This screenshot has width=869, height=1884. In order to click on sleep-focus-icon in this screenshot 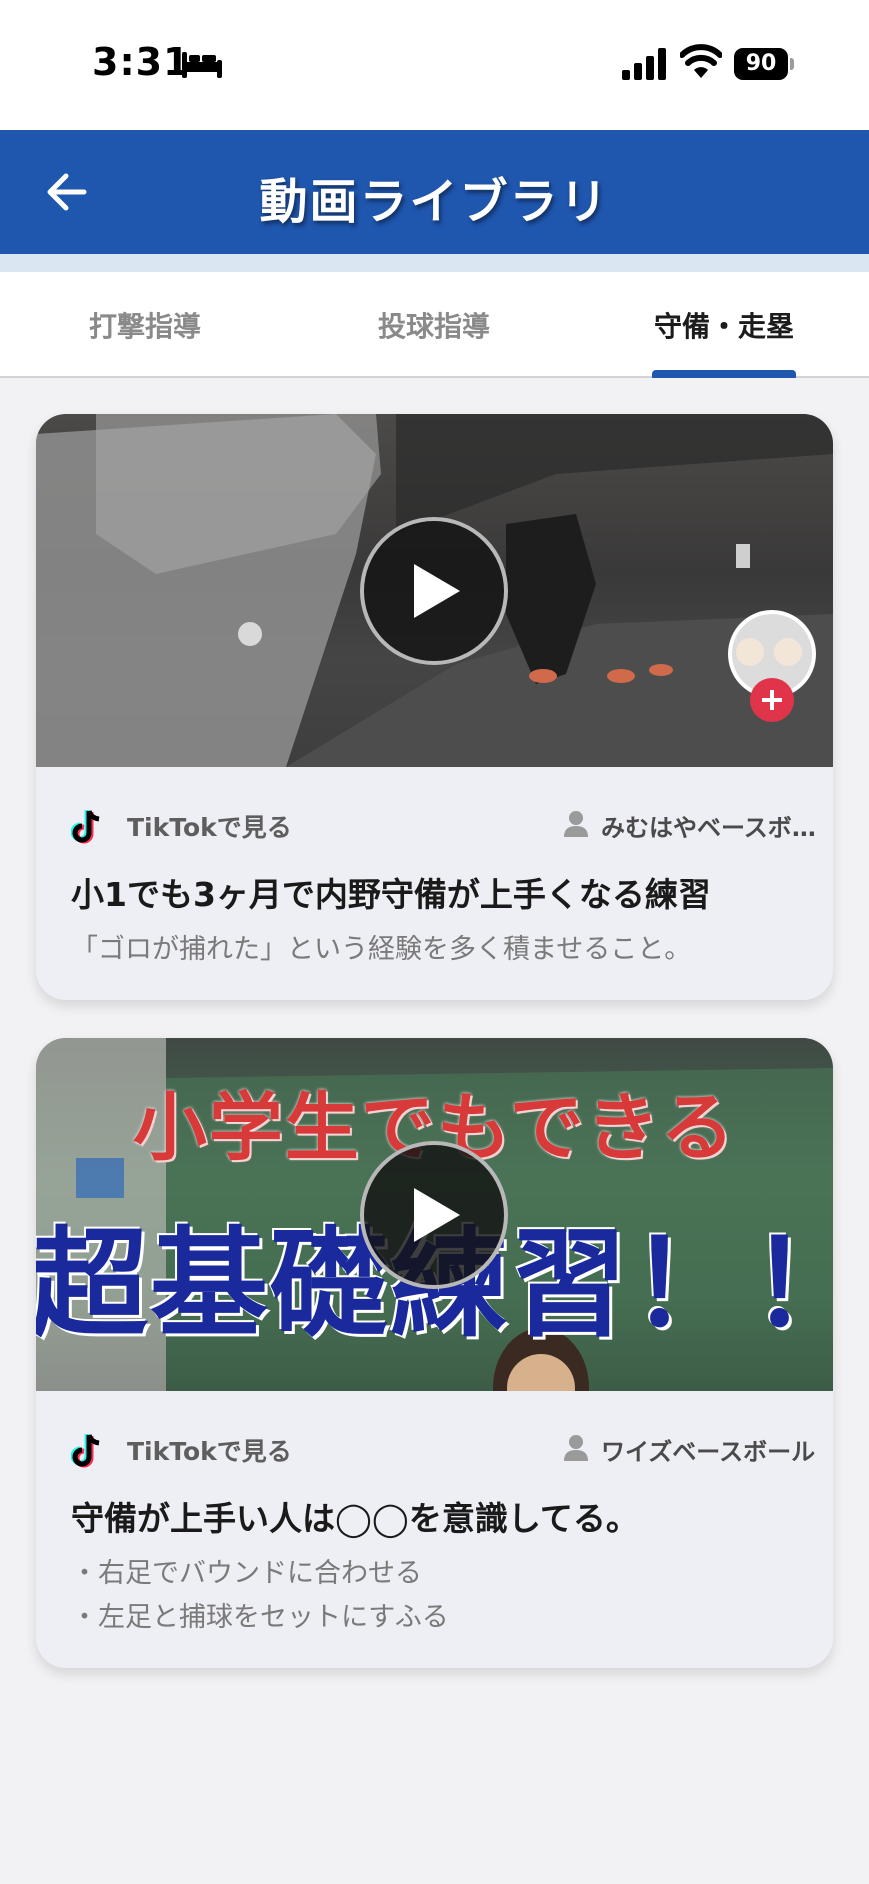, I will do `click(202, 65)`.